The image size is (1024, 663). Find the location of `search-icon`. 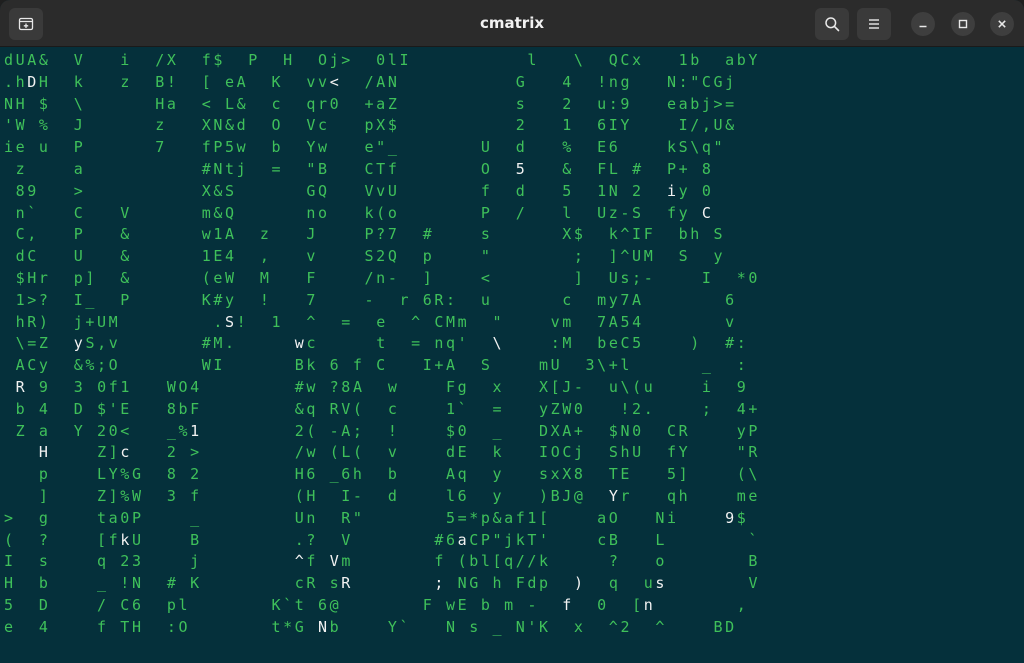

search-icon is located at coordinates (832, 24).